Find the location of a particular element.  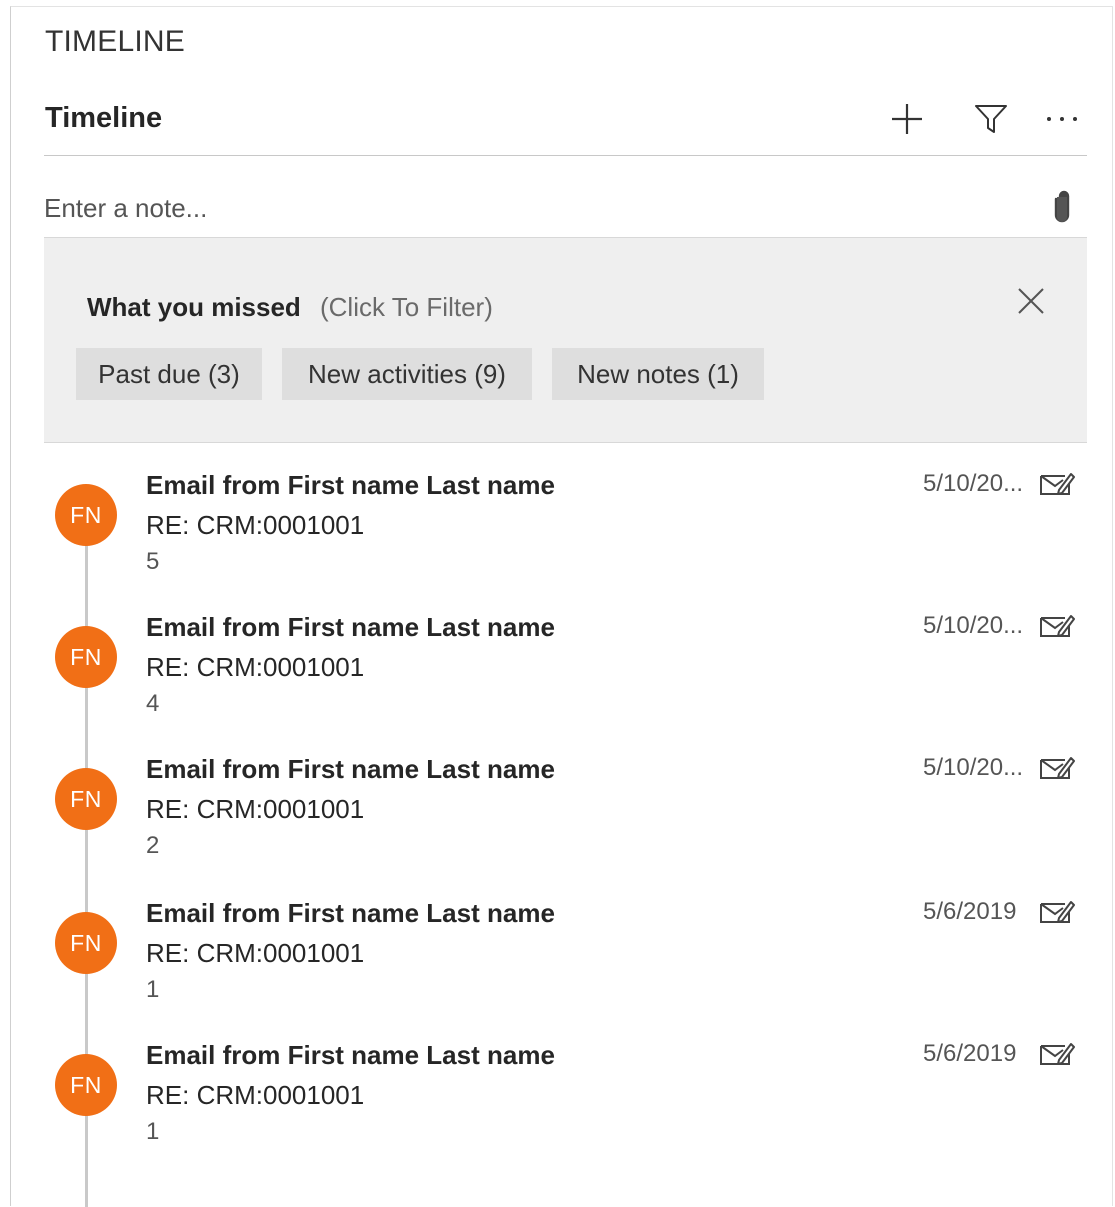

item-body: 4 is located at coordinates (153, 703).